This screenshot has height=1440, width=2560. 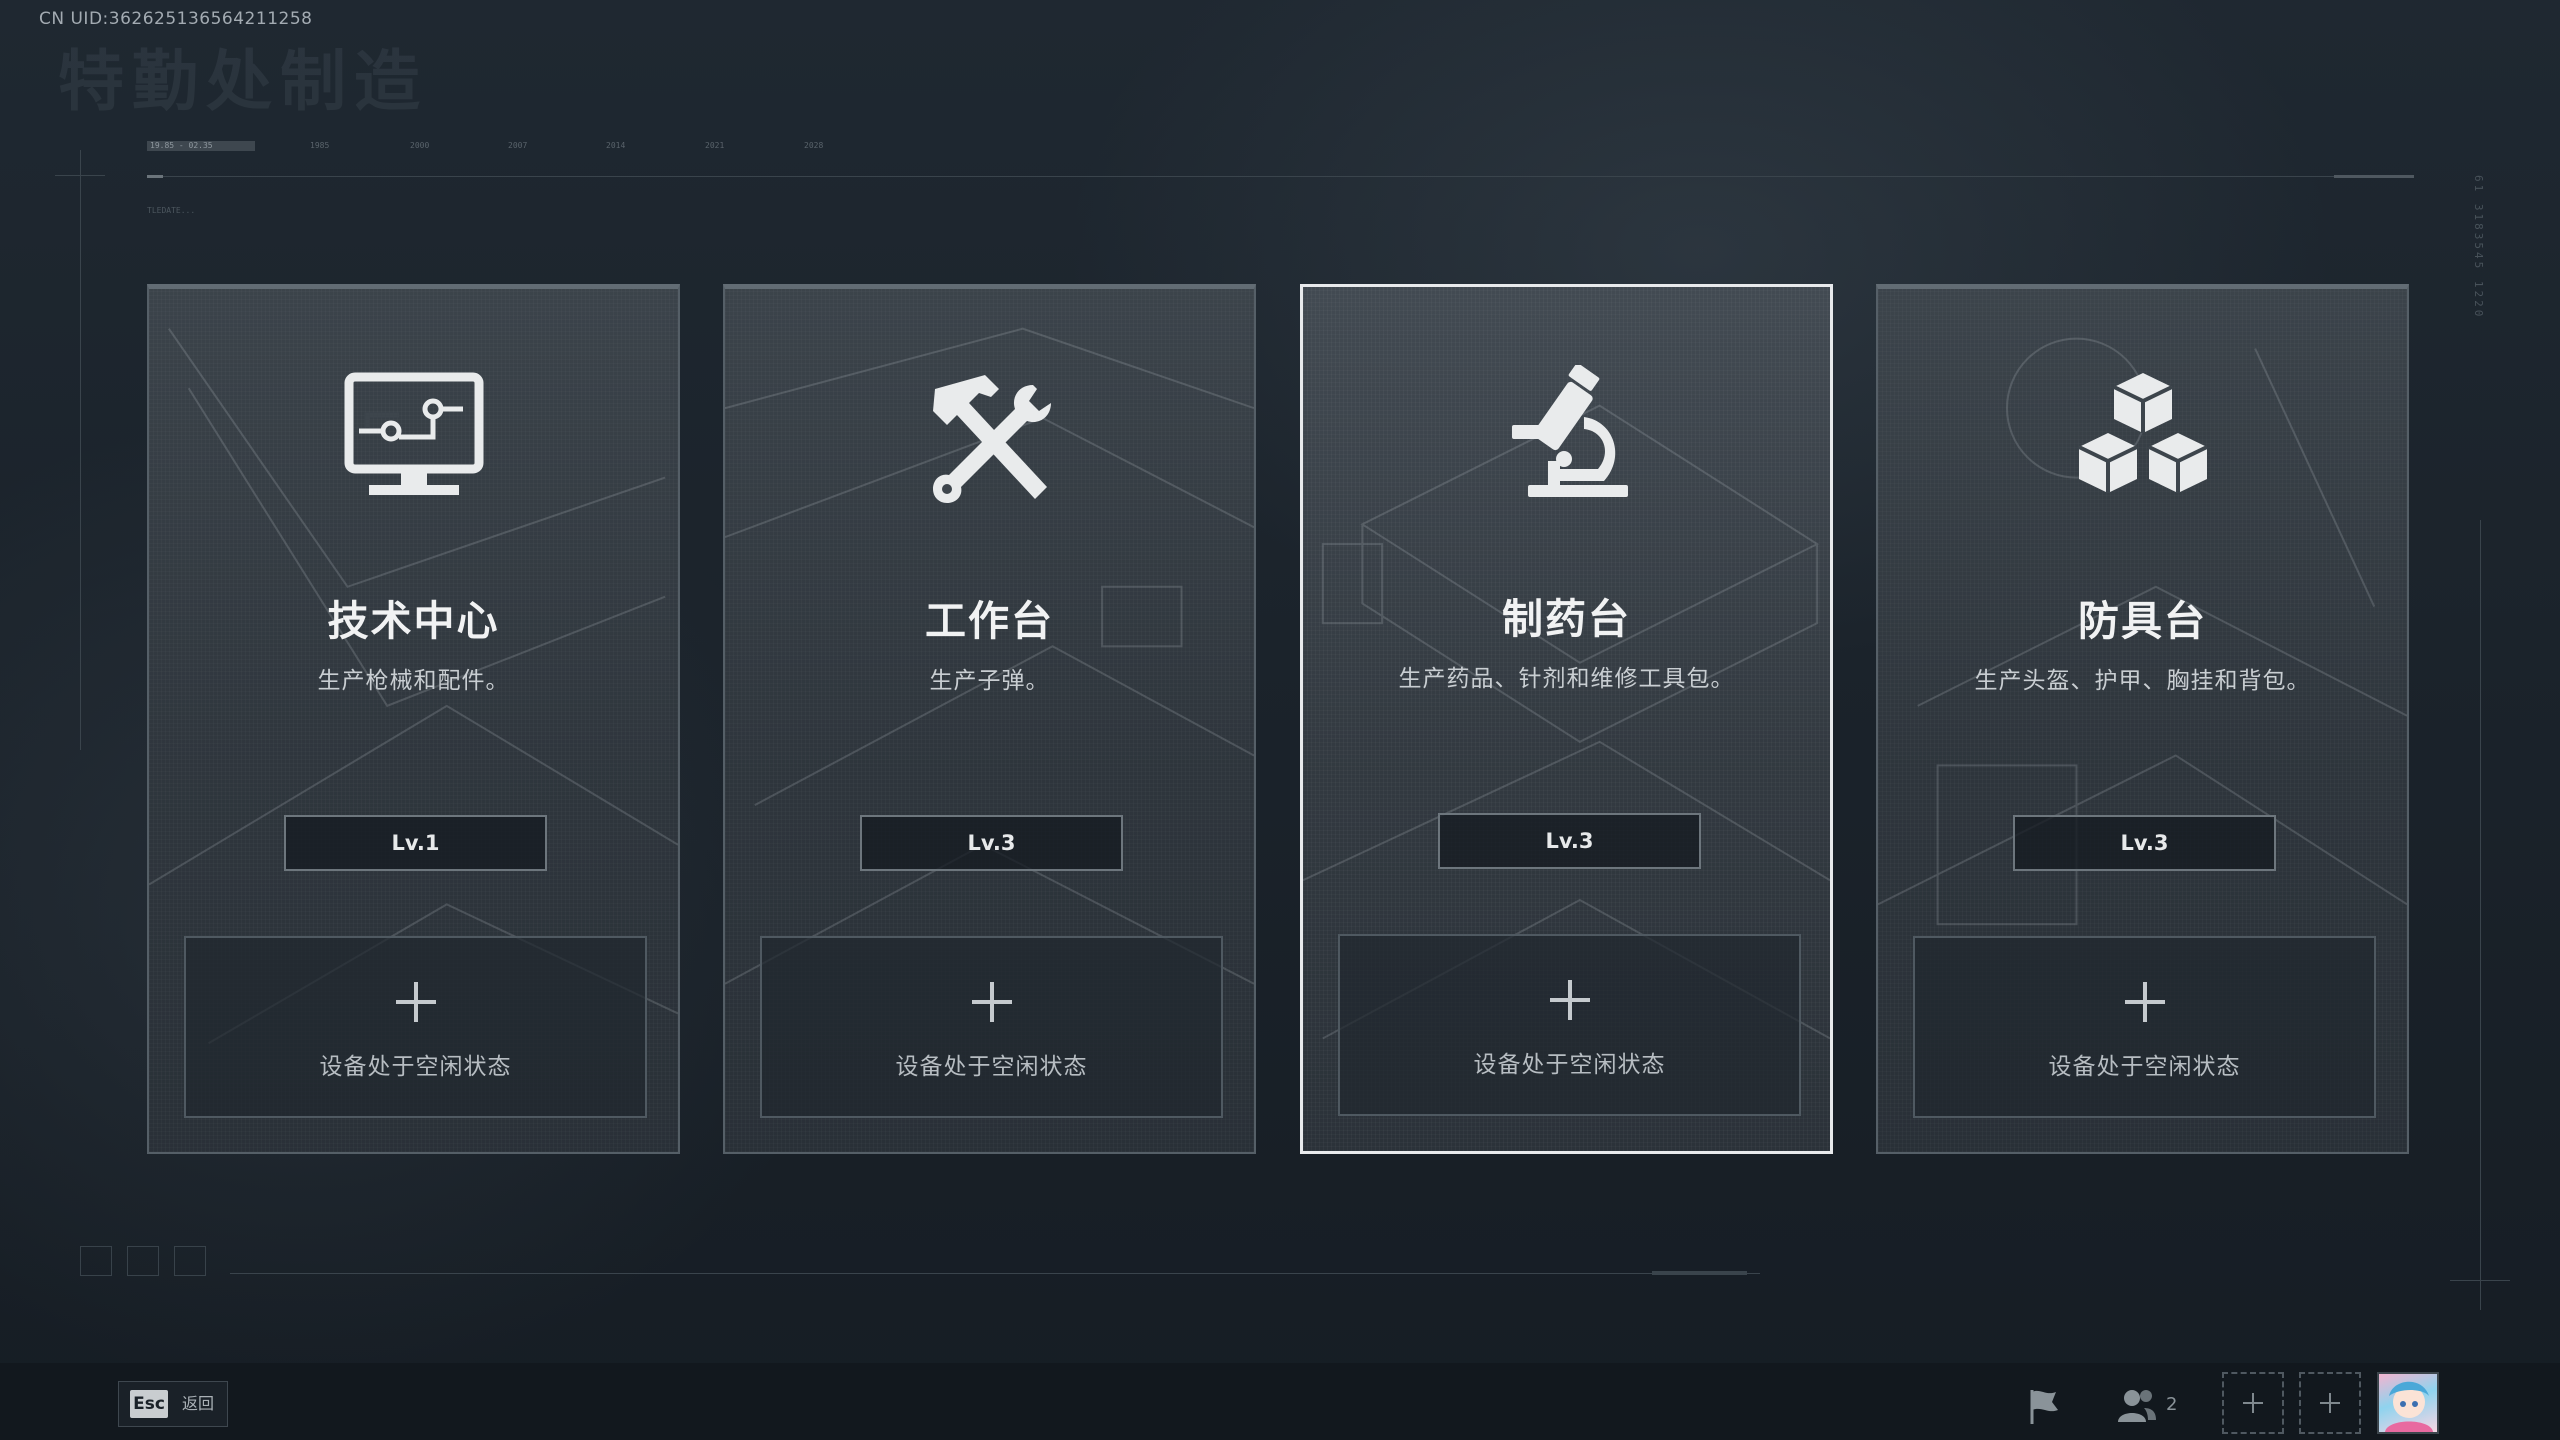 What do you see at coordinates (80, 450) in the screenshot?
I see `left-frame-line` at bounding box center [80, 450].